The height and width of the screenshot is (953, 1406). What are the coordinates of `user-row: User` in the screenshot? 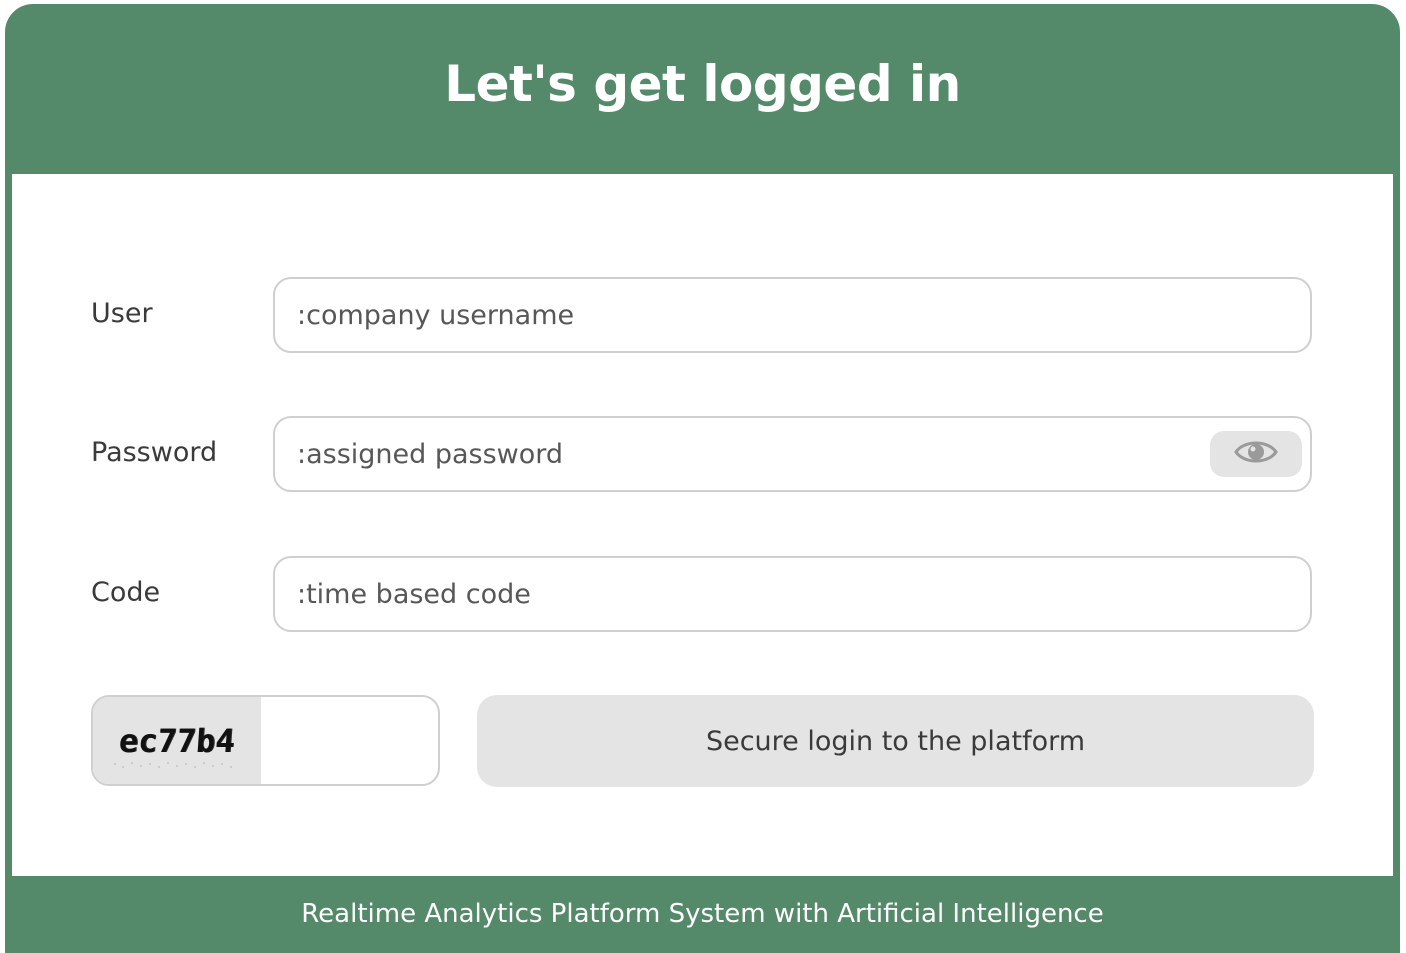 It's located at (702, 315).